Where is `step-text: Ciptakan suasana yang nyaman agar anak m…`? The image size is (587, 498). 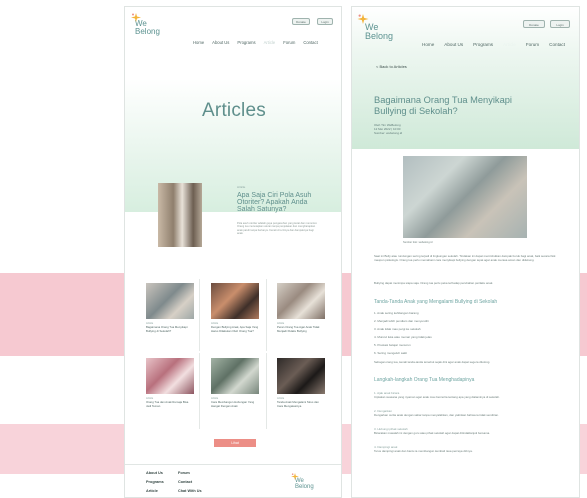 step-text: Ciptakan suasana yang nyaman agar anak m… is located at coordinates (437, 397).